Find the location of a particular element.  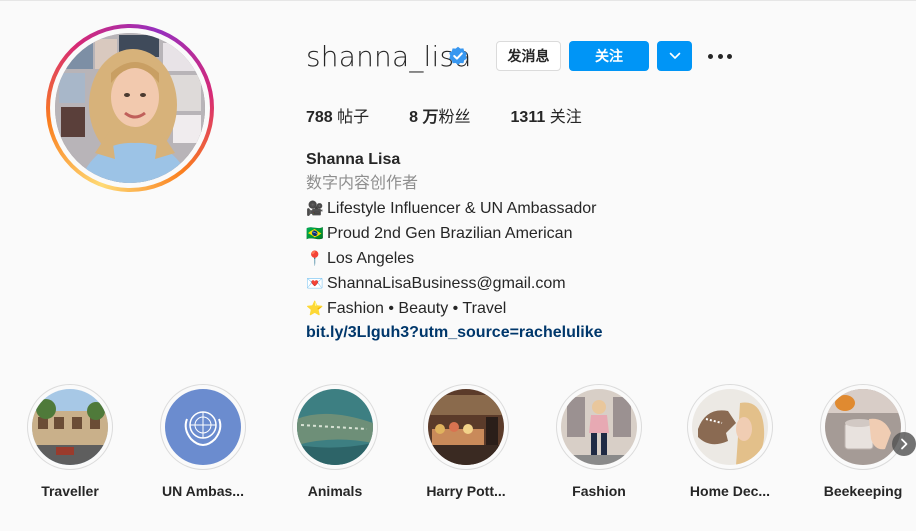

highlight-label: Beekeeping is located at coordinates (863, 491).